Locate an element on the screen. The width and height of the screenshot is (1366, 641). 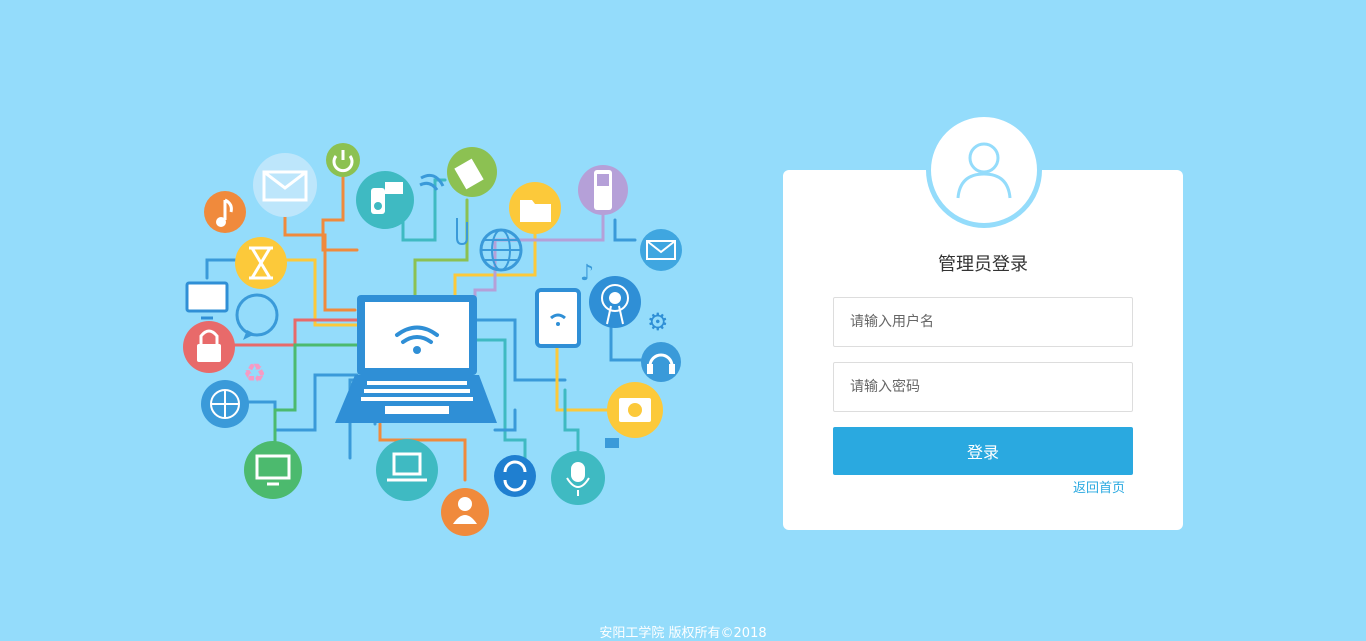
chat-icon is located at coordinates (257, 316).